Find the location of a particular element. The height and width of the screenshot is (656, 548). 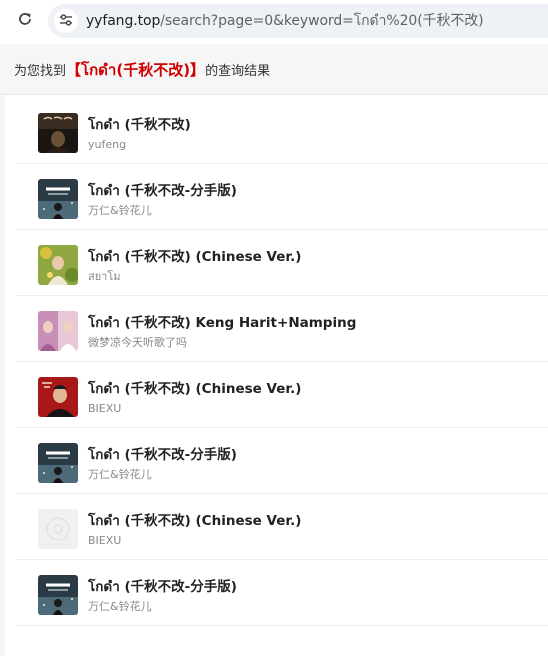

reload-button is located at coordinates (25, 21).